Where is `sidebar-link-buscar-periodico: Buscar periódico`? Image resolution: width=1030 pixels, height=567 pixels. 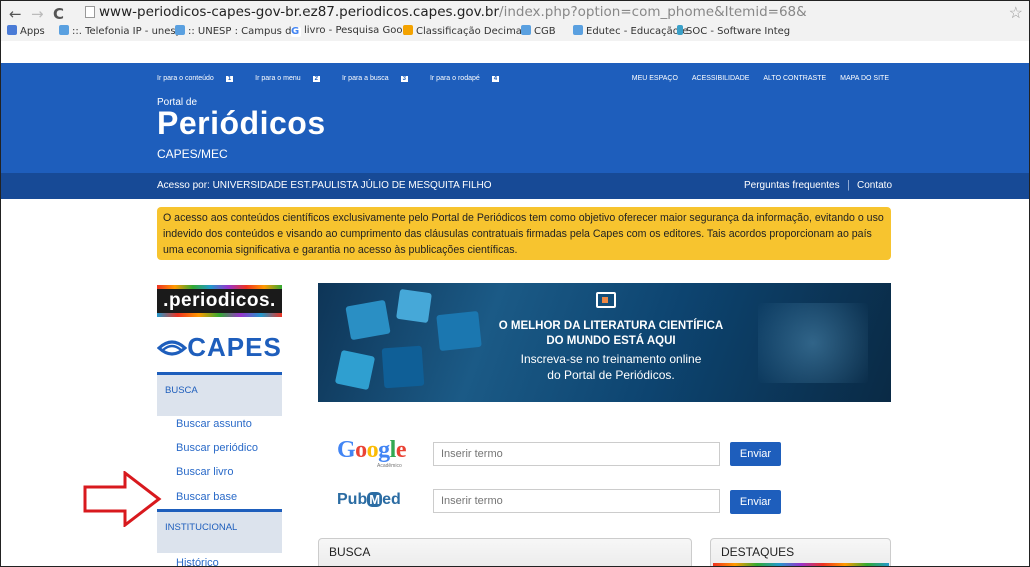 sidebar-link-buscar-periodico: Buscar periódico is located at coordinates (217, 448).